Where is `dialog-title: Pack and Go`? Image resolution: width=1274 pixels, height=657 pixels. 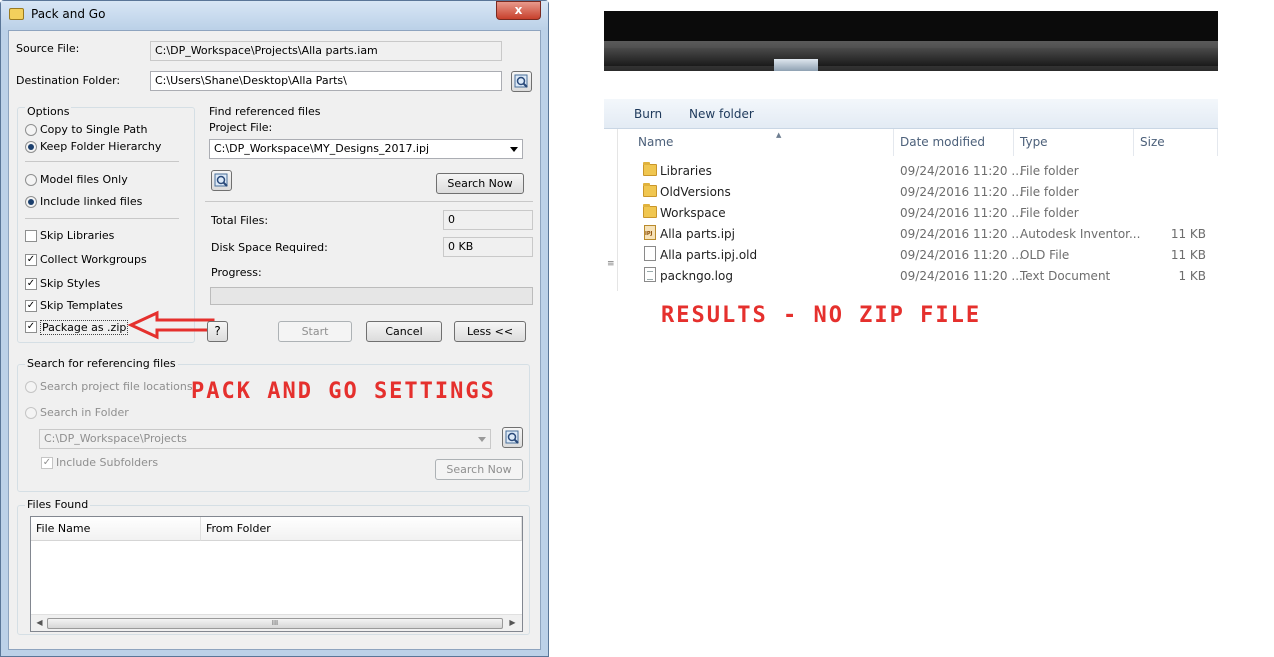 dialog-title: Pack and Go is located at coordinates (68, 14).